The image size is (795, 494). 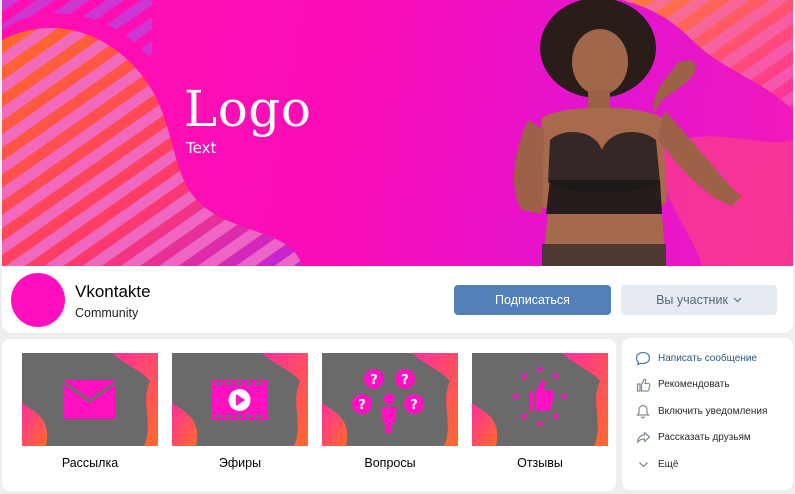 I want to click on menu-tile: ????, so click(x=390, y=399).